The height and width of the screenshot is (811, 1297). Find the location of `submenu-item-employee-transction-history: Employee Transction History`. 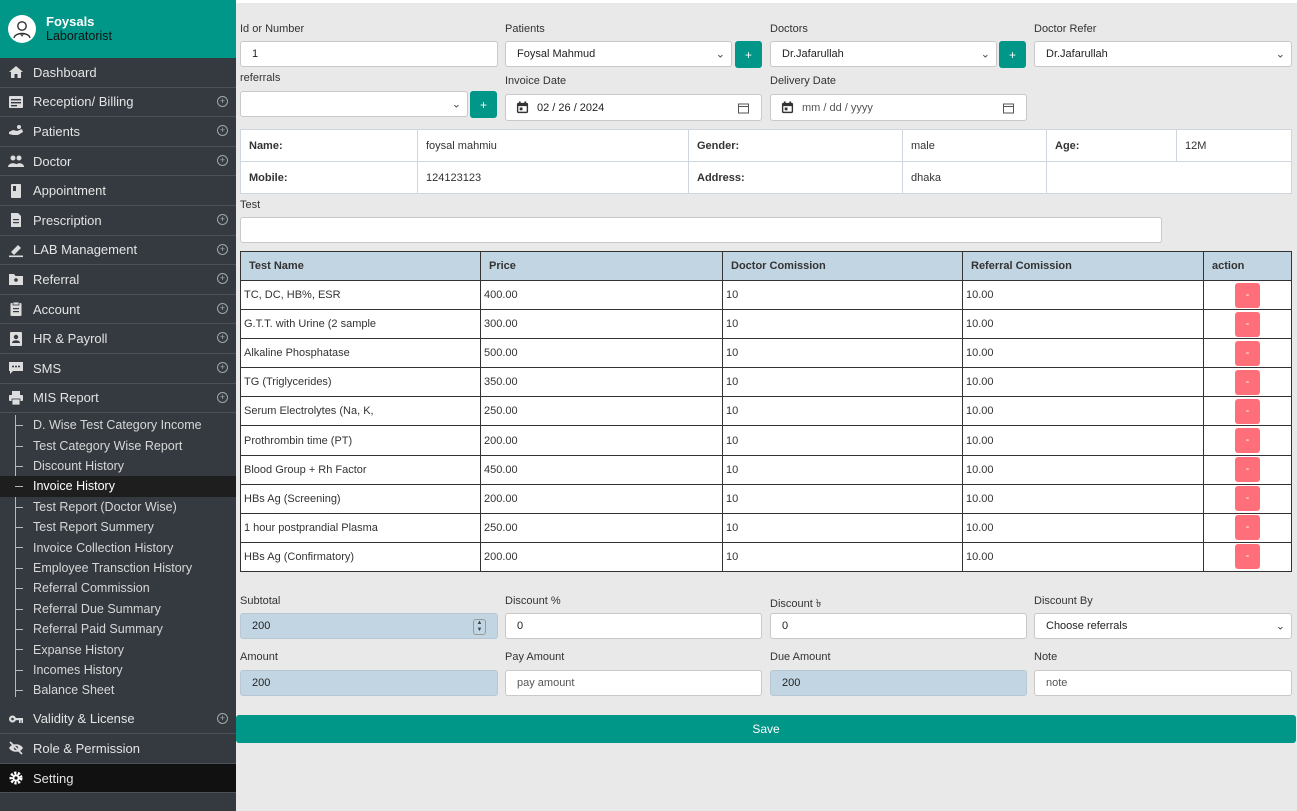

submenu-item-employee-transction-history: Employee Transction History is located at coordinates (118, 568).